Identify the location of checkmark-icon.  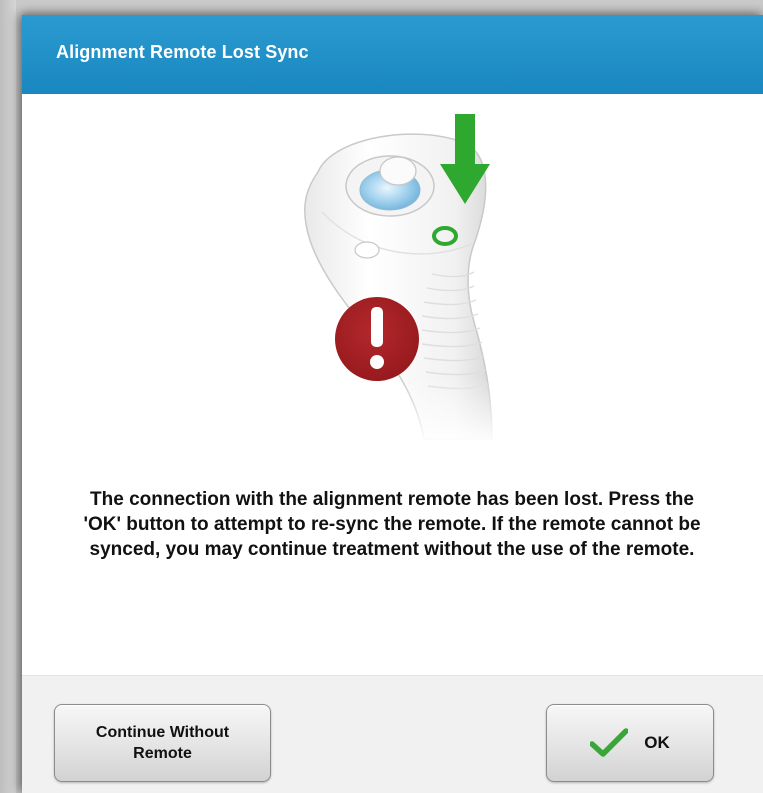
(609, 742).